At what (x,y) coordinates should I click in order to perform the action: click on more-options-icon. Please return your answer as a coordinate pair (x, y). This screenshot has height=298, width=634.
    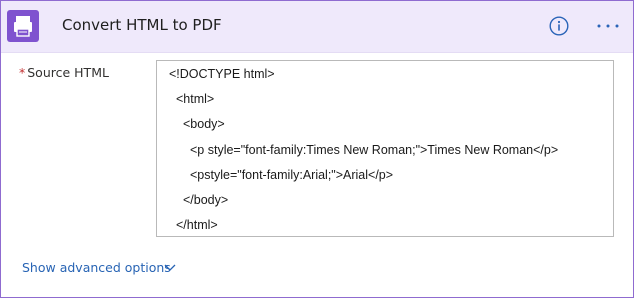
    Looking at the image, I should click on (608, 26).